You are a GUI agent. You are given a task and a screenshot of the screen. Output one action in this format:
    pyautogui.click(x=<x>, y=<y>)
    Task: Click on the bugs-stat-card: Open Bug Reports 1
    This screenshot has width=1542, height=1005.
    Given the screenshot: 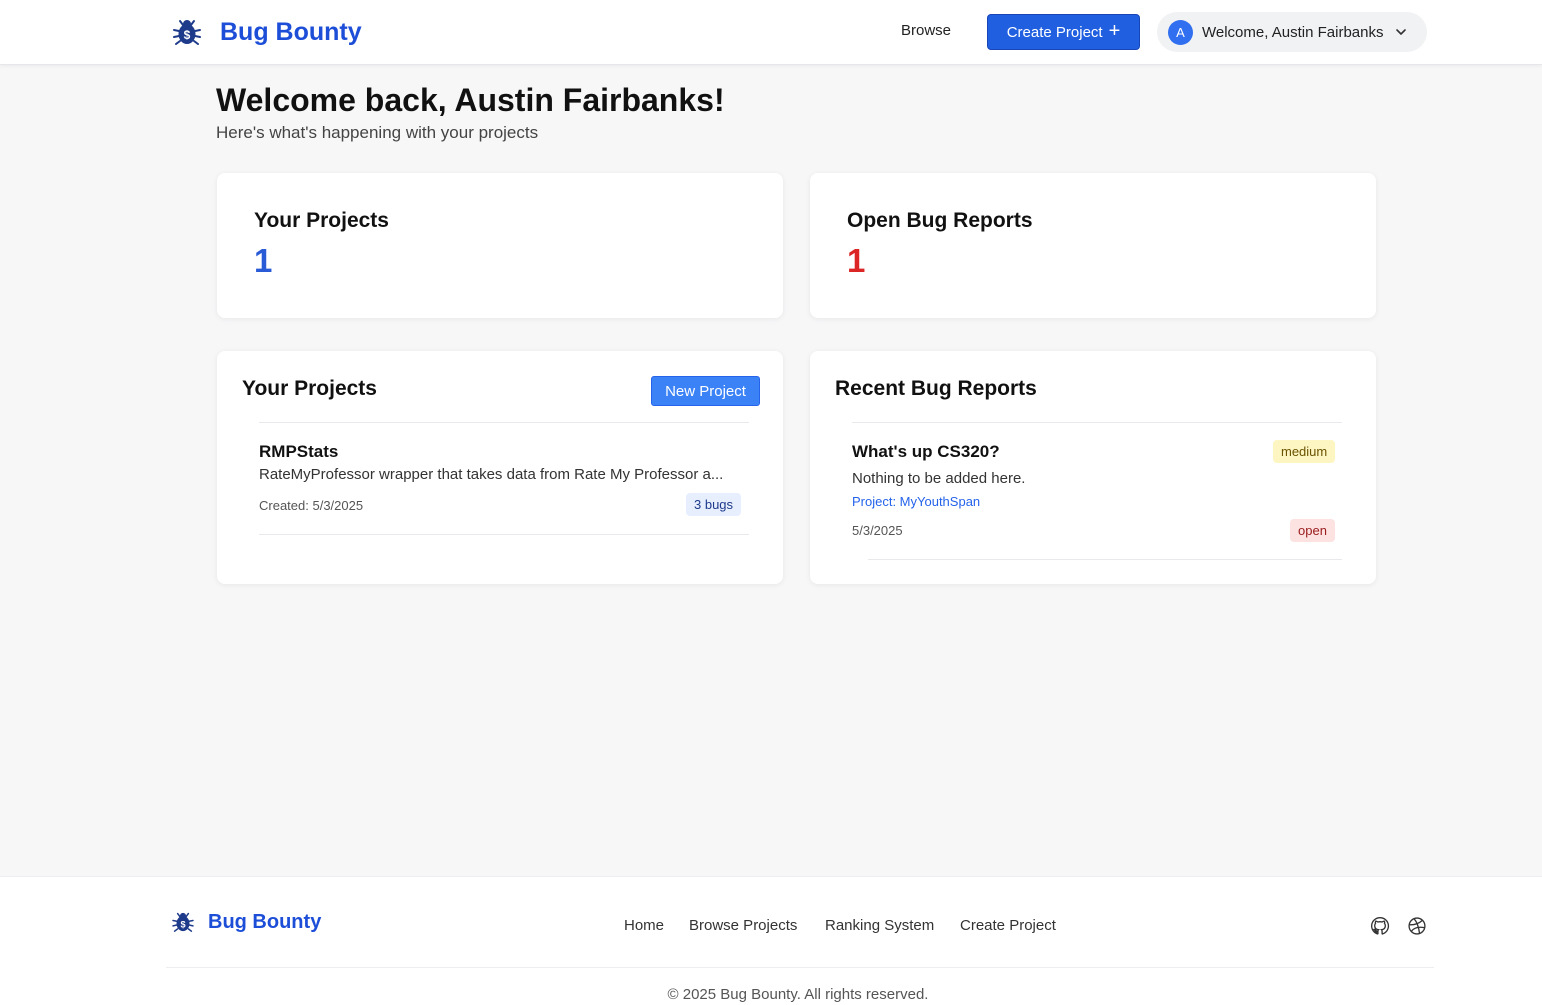 What is the action you would take?
    pyautogui.click(x=1093, y=245)
    